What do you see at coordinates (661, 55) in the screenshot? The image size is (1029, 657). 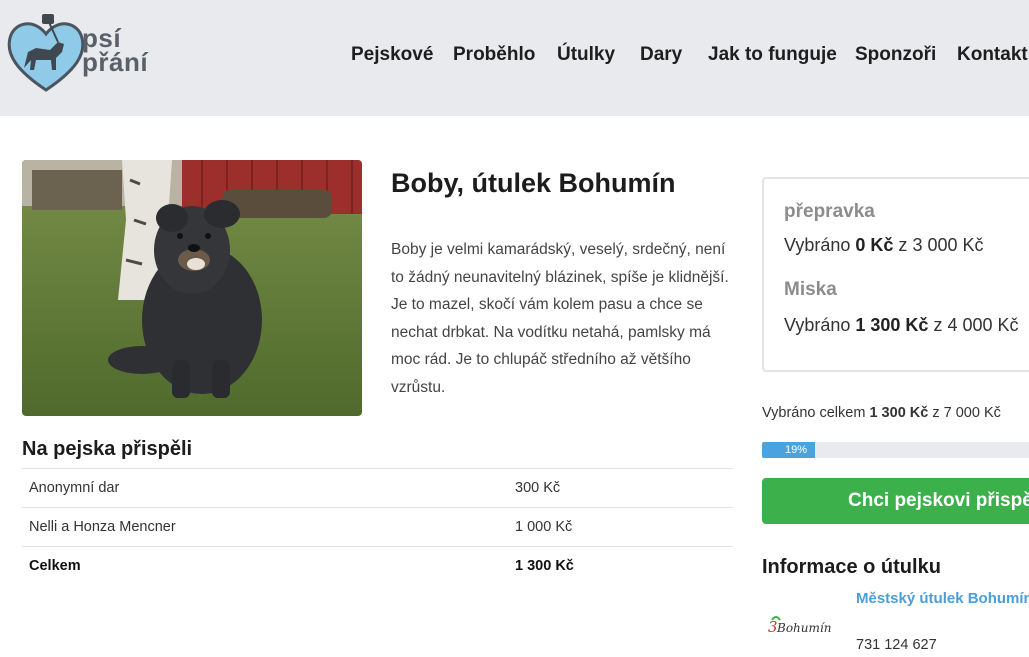 I see `nav-item-dary: Dary` at bounding box center [661, 55].